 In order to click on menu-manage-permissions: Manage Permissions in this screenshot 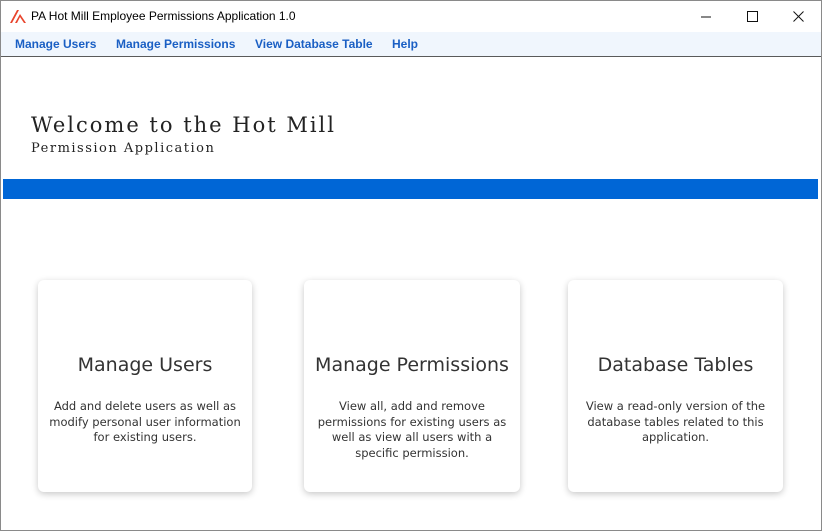, I will do `click(175, 44)`.